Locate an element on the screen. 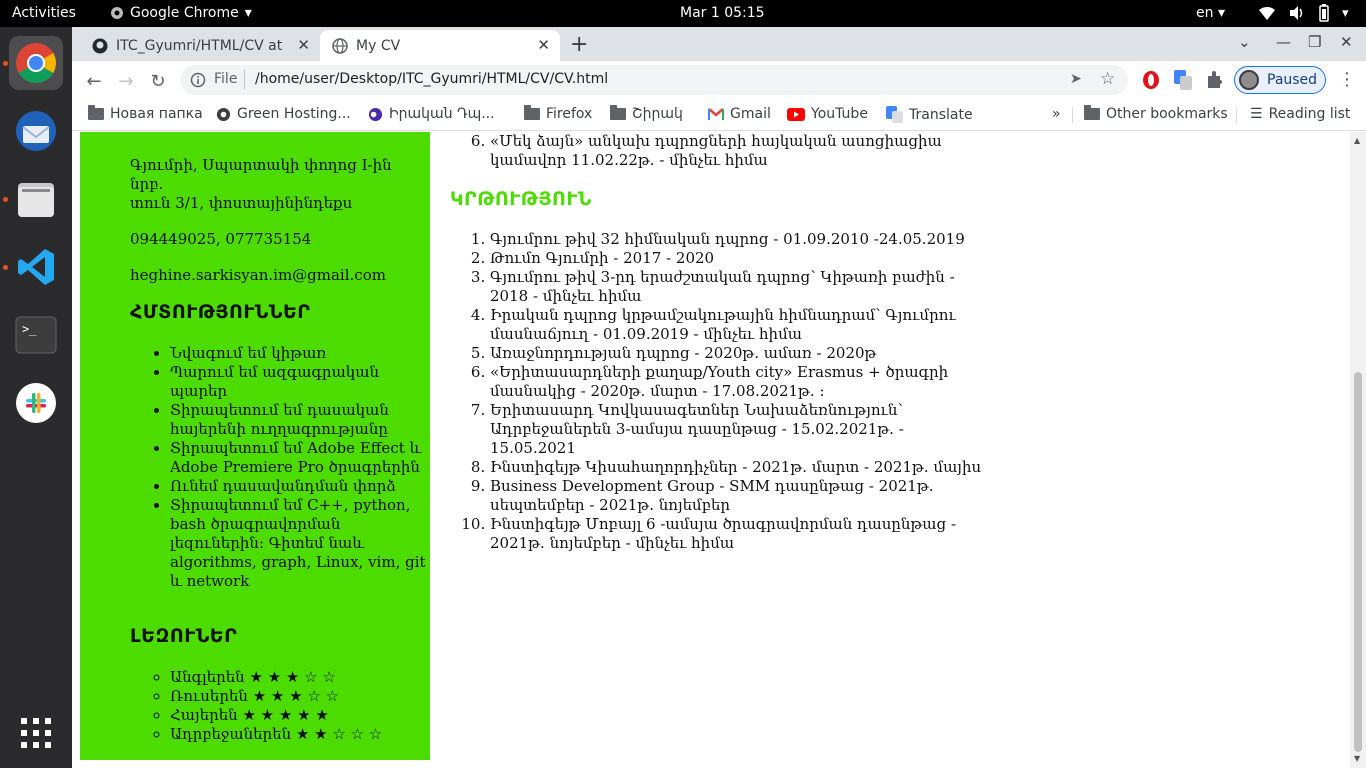  scroll-up-icon: ▲ is located at coordinates (1357, 140).